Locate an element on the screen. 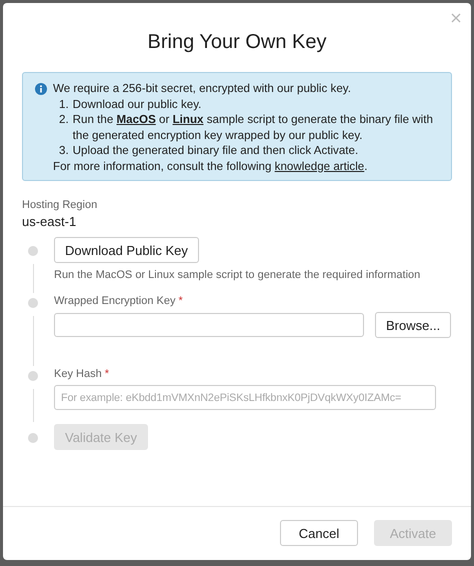 The image size is (474, 566). info-text: Upload the generated binary file and then click Activate. is located at coordinates (215, 150).